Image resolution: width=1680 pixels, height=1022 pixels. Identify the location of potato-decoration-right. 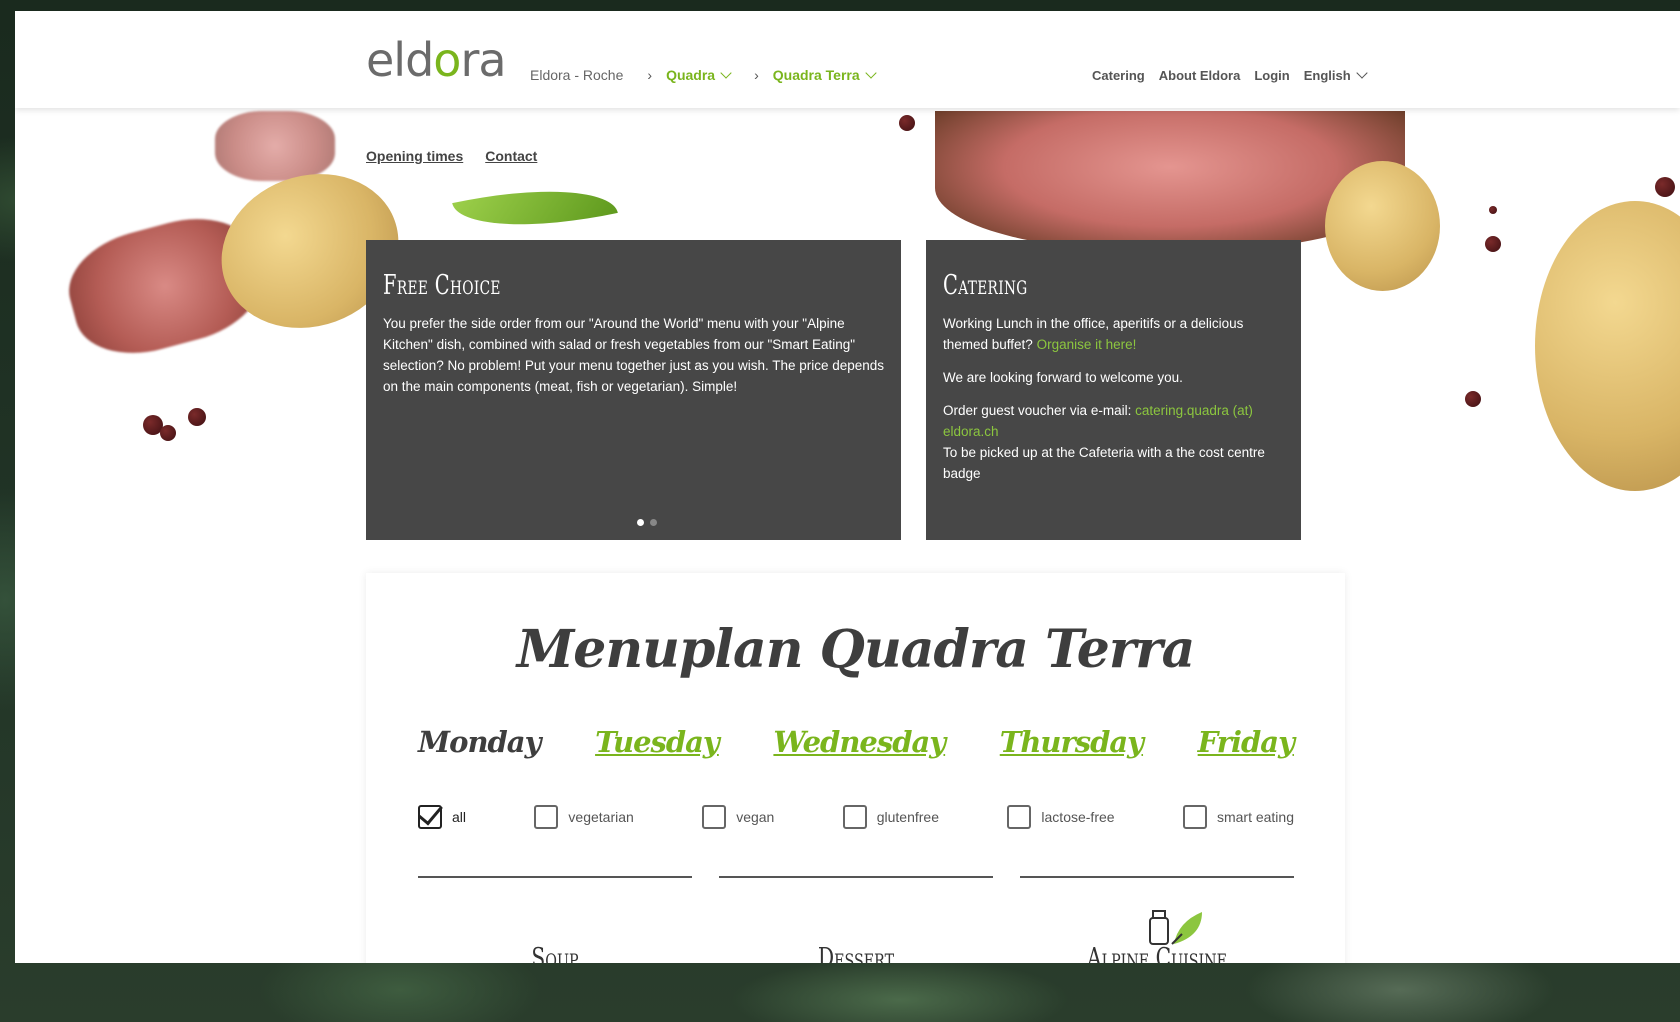
(1607, 346).